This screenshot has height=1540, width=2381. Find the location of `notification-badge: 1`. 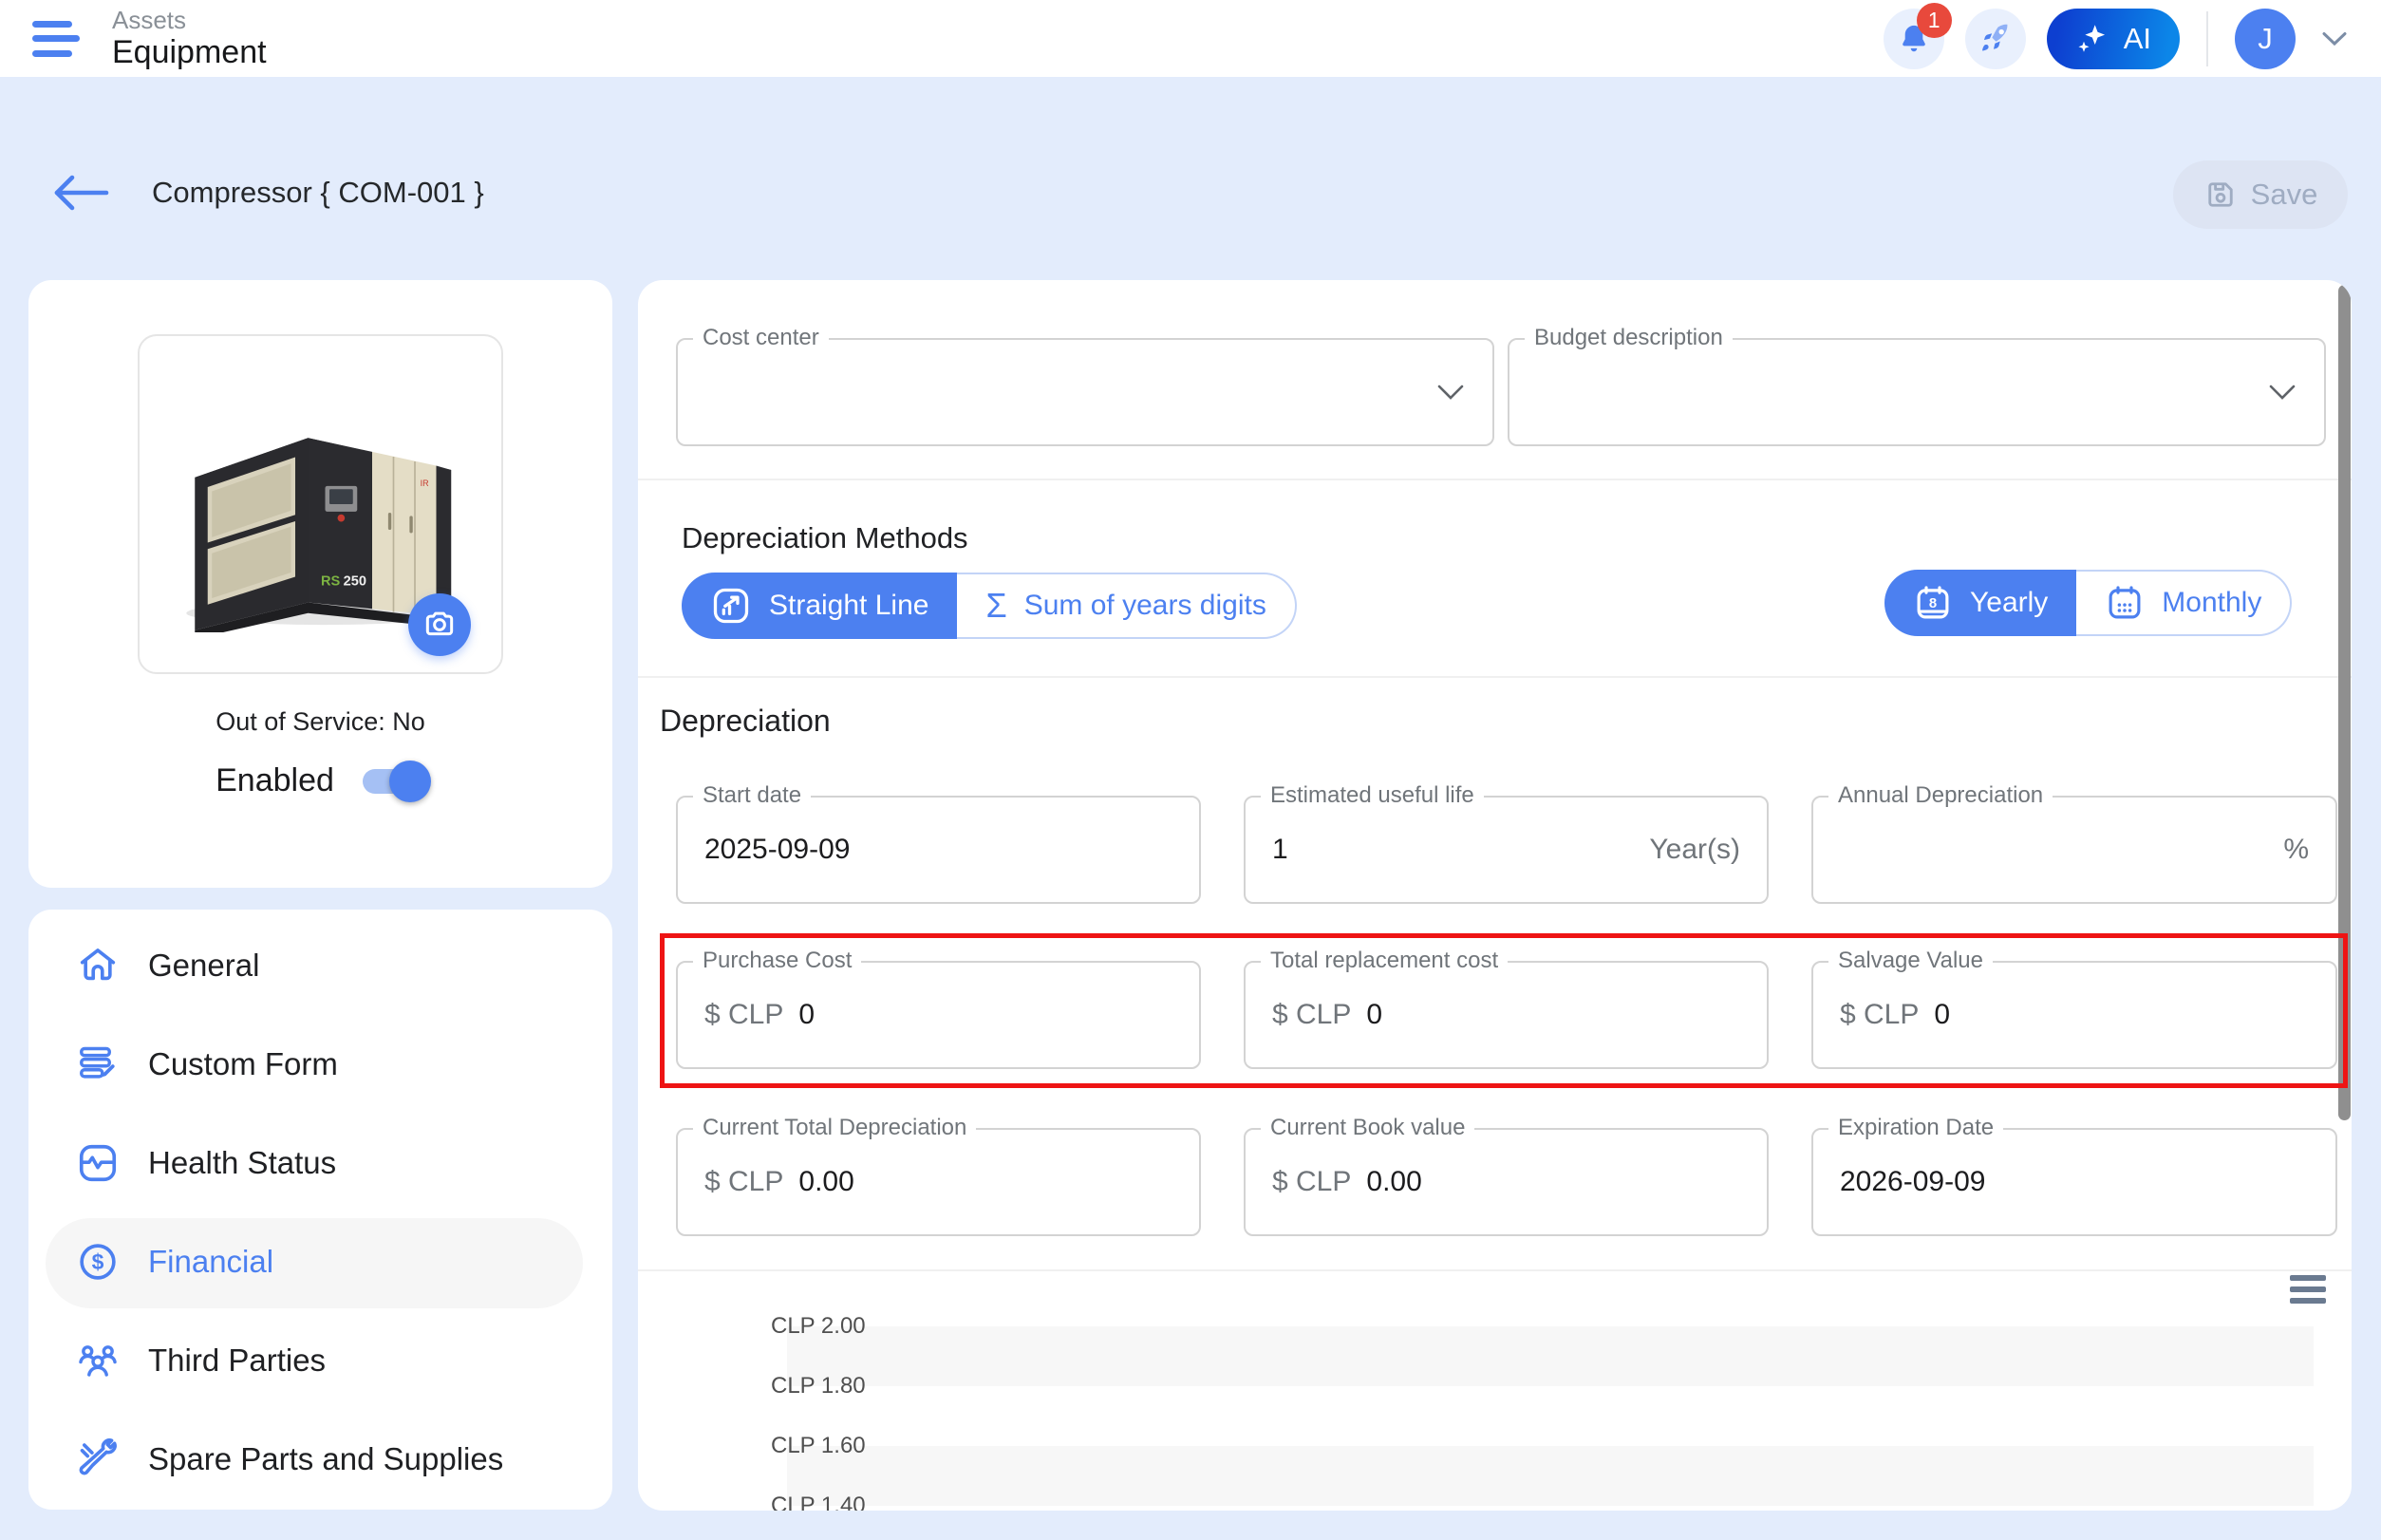

notification-badge: 1 is located at coordinates (1934, 20).